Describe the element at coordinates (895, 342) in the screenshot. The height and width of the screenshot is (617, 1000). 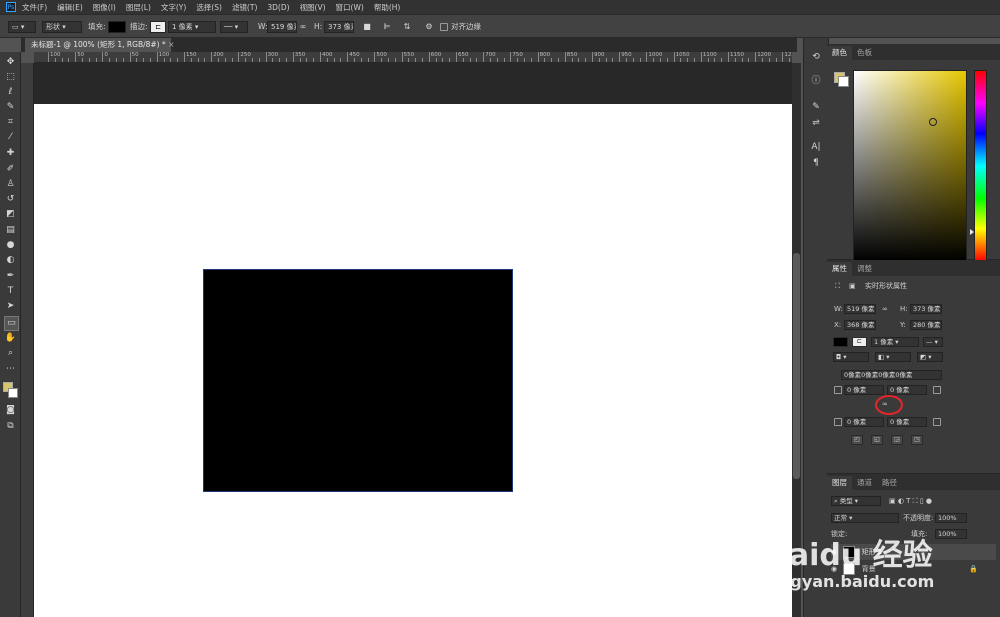
I see `prop-stroke-width-field: 1 像素 ▾` at that location.